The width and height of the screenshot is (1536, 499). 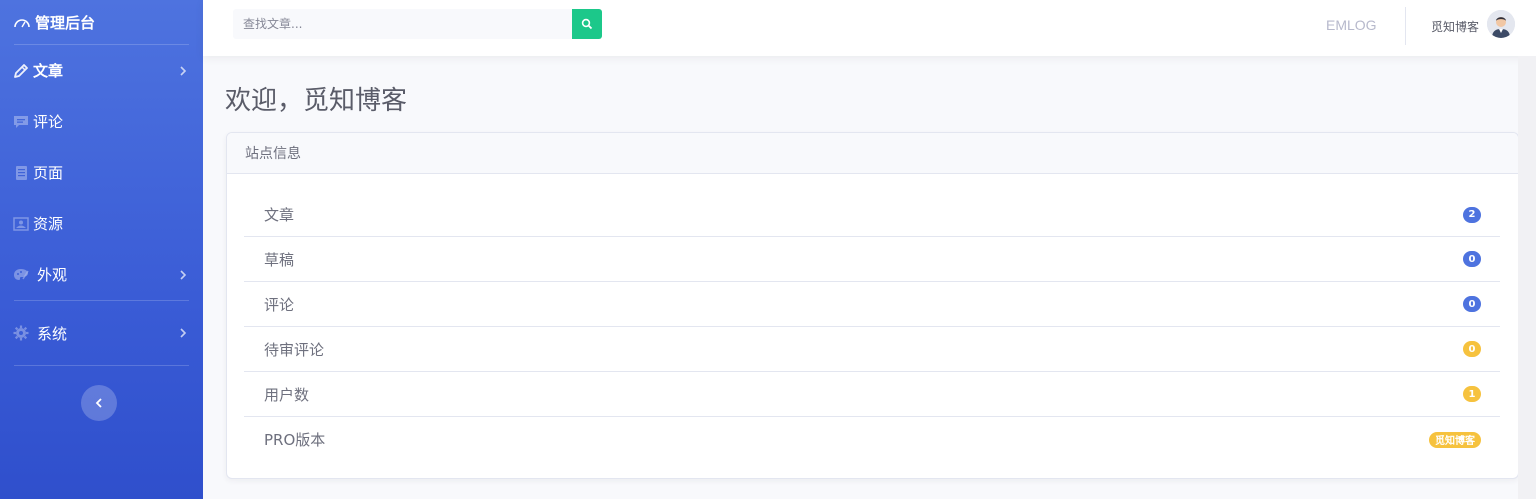 What do you see at coordinates (402, 24) in the screenshot?
I see `search-input` at bounding box center [402, 24].